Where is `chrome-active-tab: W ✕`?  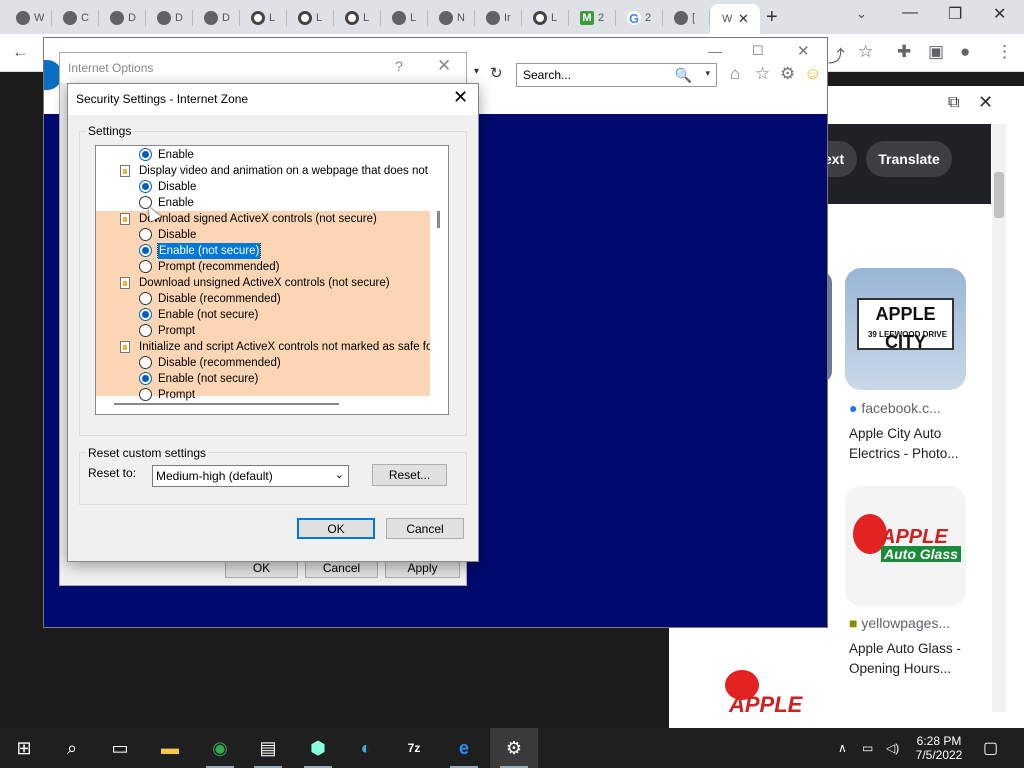 chrome-active-tab: W ✕ is located at coordinates (735, 19).